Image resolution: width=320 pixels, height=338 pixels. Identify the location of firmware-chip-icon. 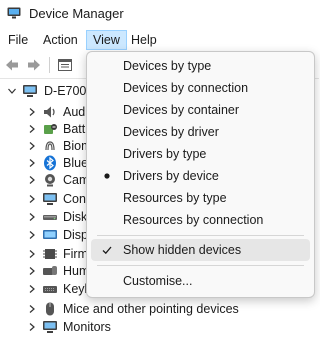
(50, 254).